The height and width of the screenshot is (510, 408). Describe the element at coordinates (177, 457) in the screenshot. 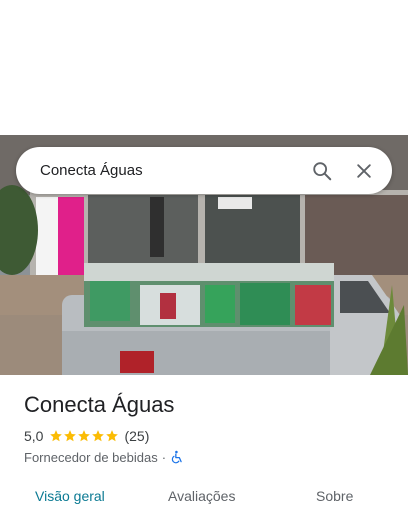

I see `wheelchair-icon` at that location.